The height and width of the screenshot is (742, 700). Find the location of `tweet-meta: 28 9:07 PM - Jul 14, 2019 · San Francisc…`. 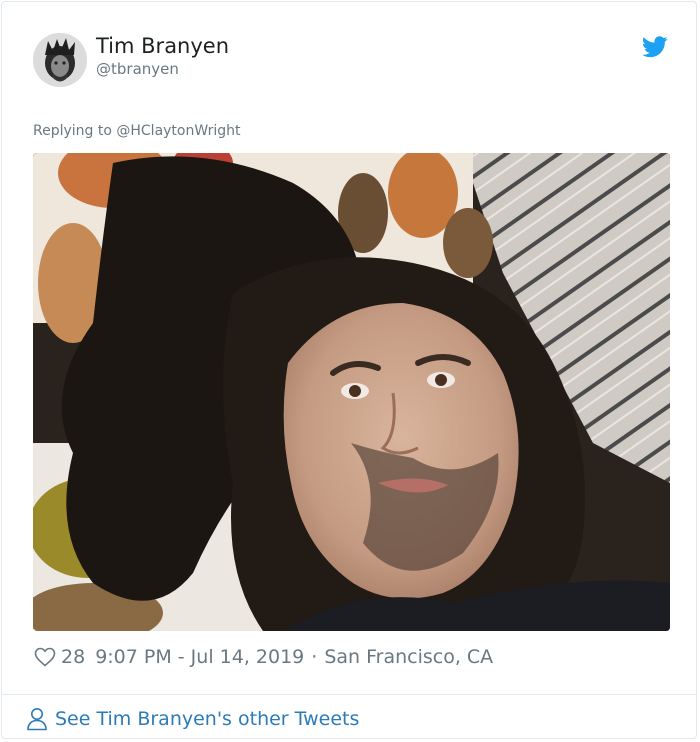

tweet-meta: 28 9:07 PM - Jul 14, 2019 · San Francisc… is located at coordinates (263, 657).